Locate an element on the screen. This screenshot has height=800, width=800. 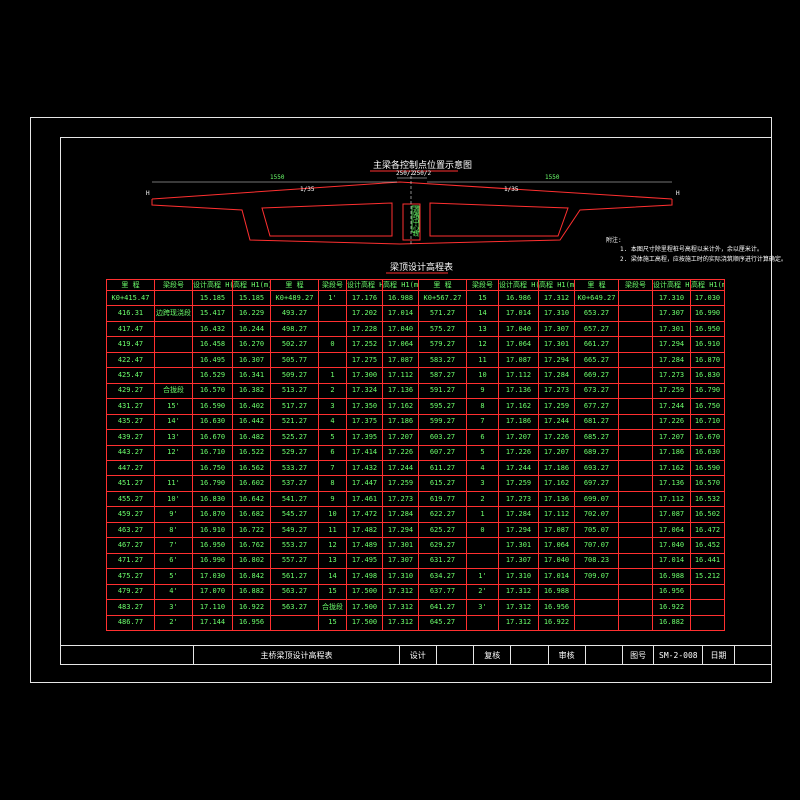
table-cell: 16.482 is located at coordinates (251, 437).